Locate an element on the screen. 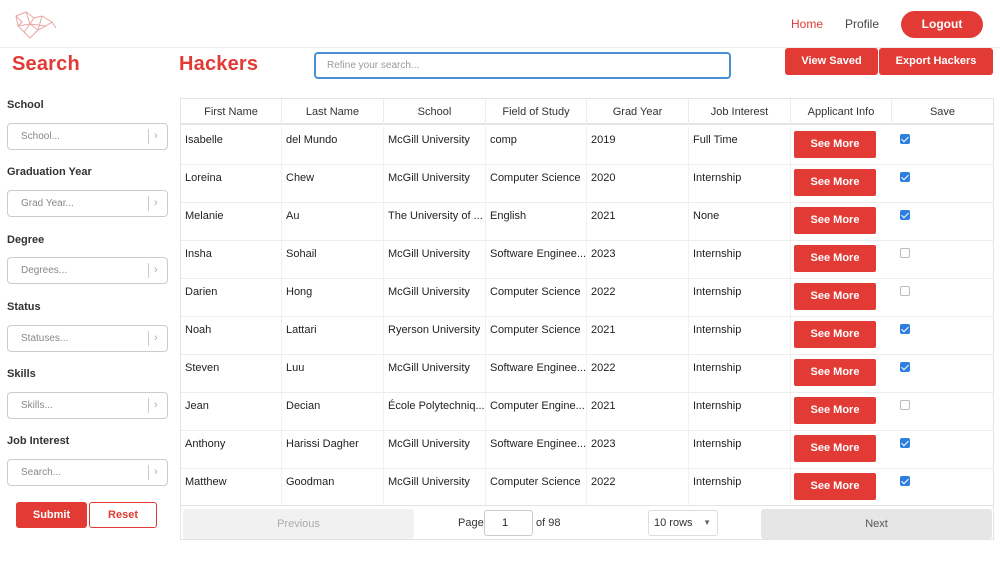  first-name-cell: Noah is located at coordinates (231, 336).